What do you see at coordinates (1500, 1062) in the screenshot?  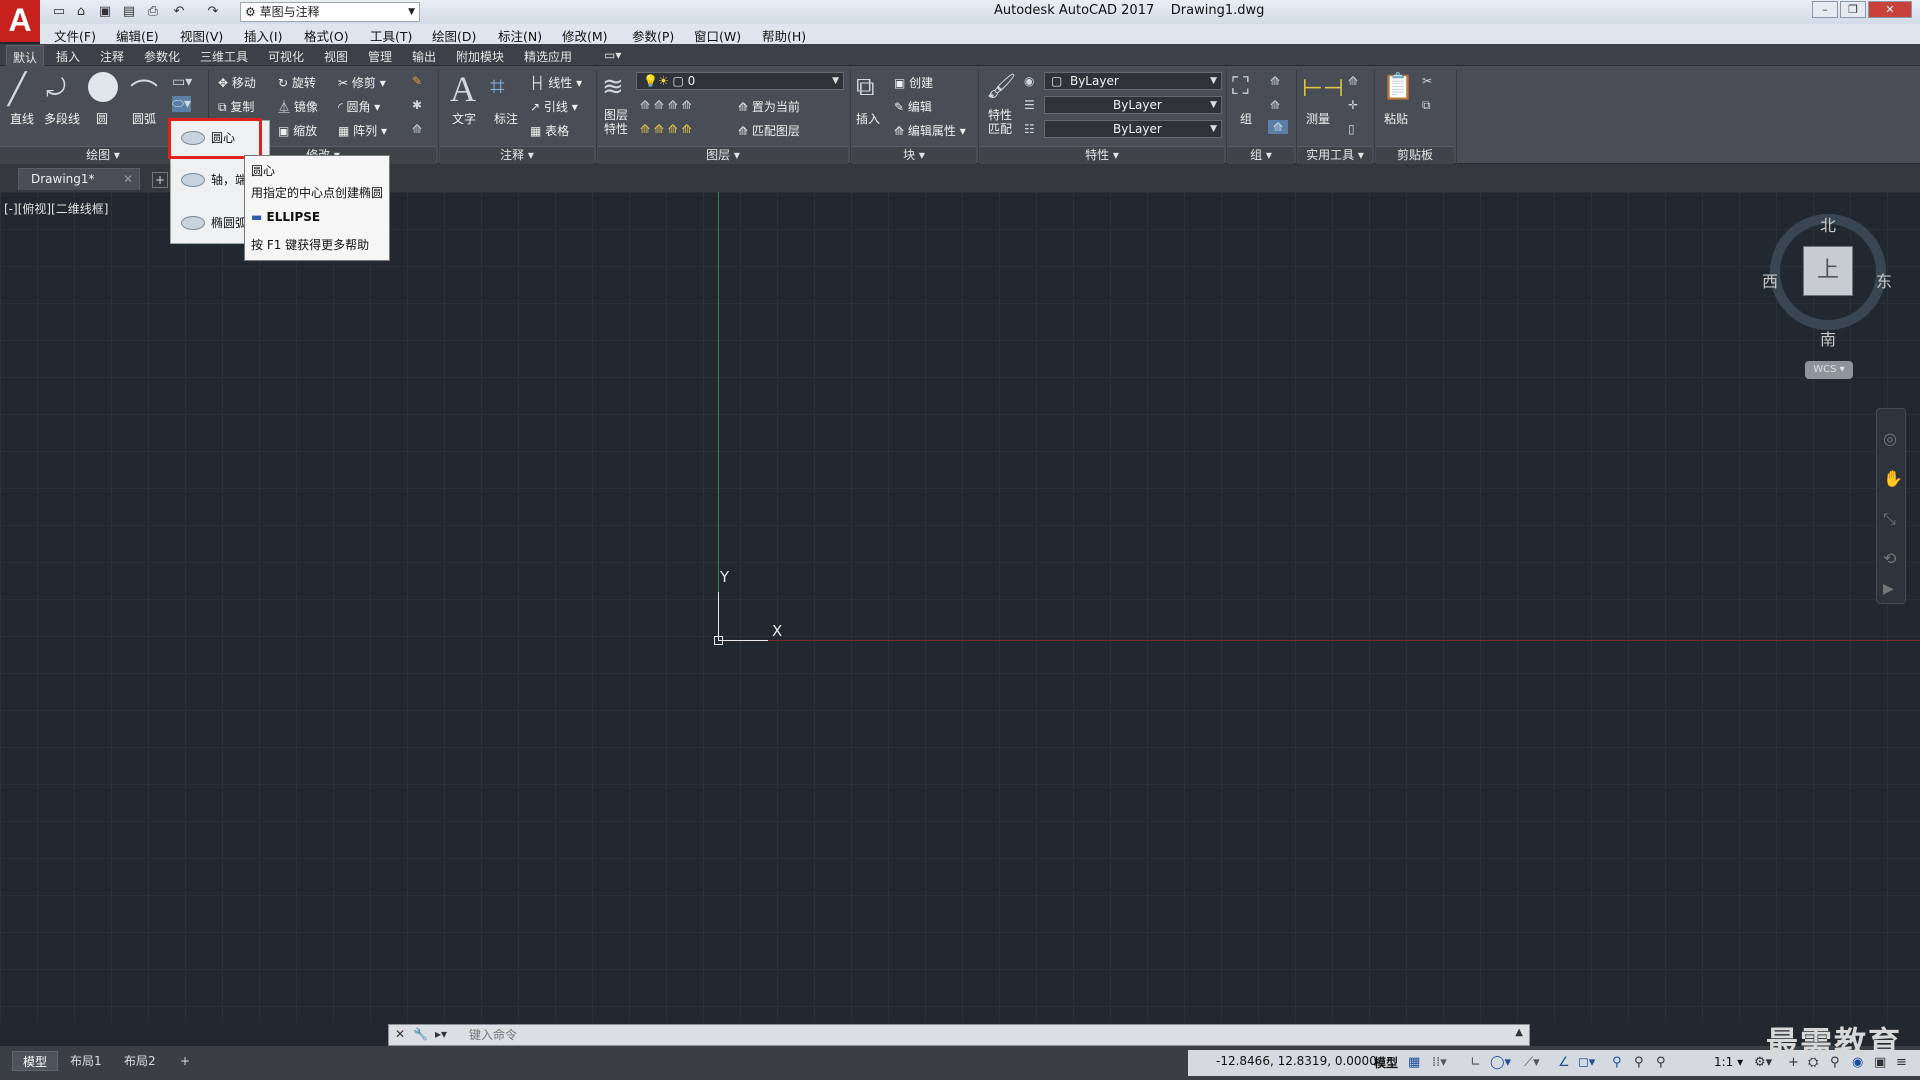 I see `polar-icon: ◯▾` at bounding box center [1500, 1062].